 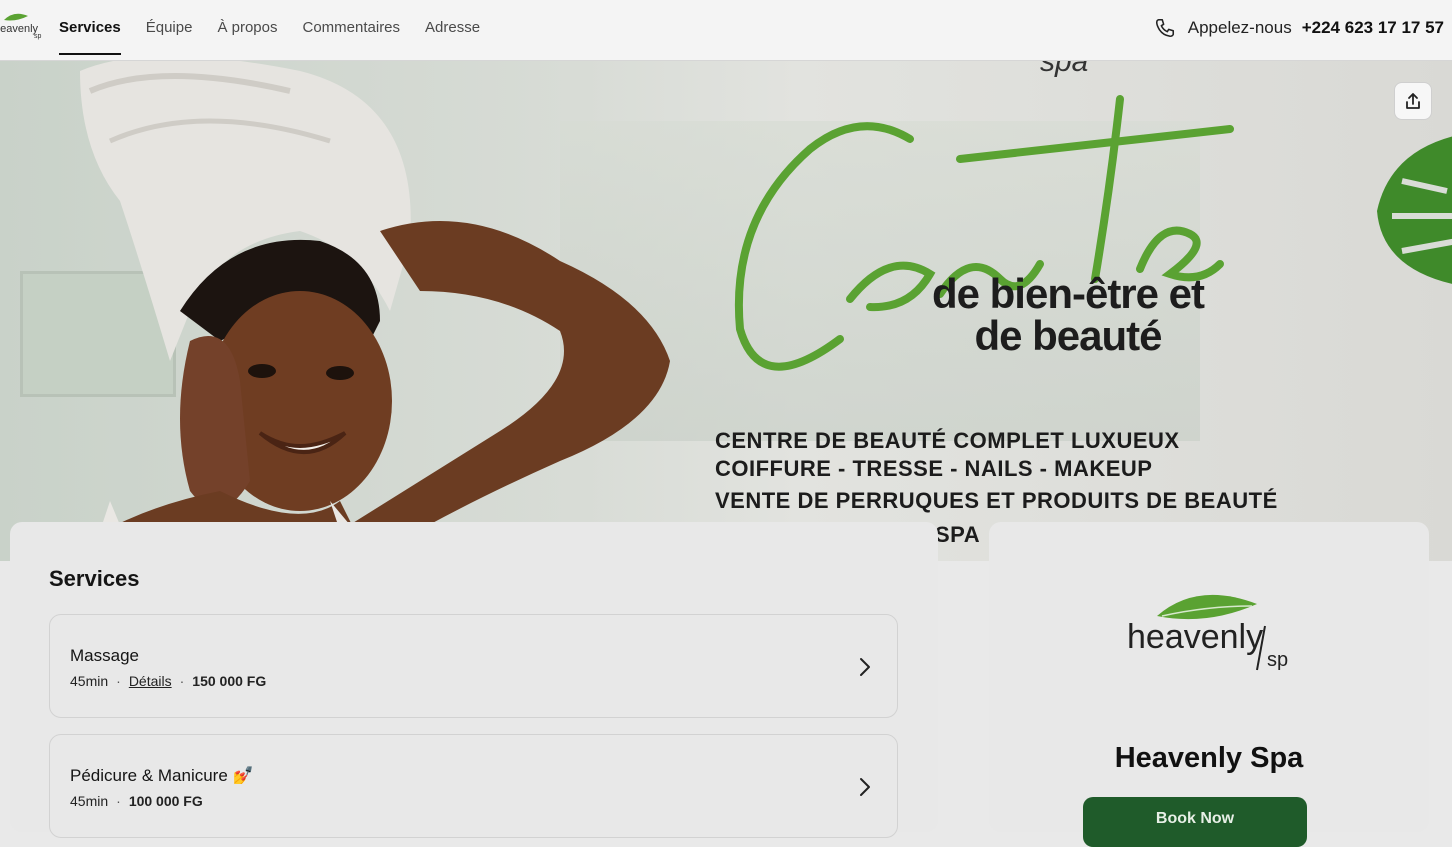 I want to click on tab-about: À propos, so click(x=247, y=30).